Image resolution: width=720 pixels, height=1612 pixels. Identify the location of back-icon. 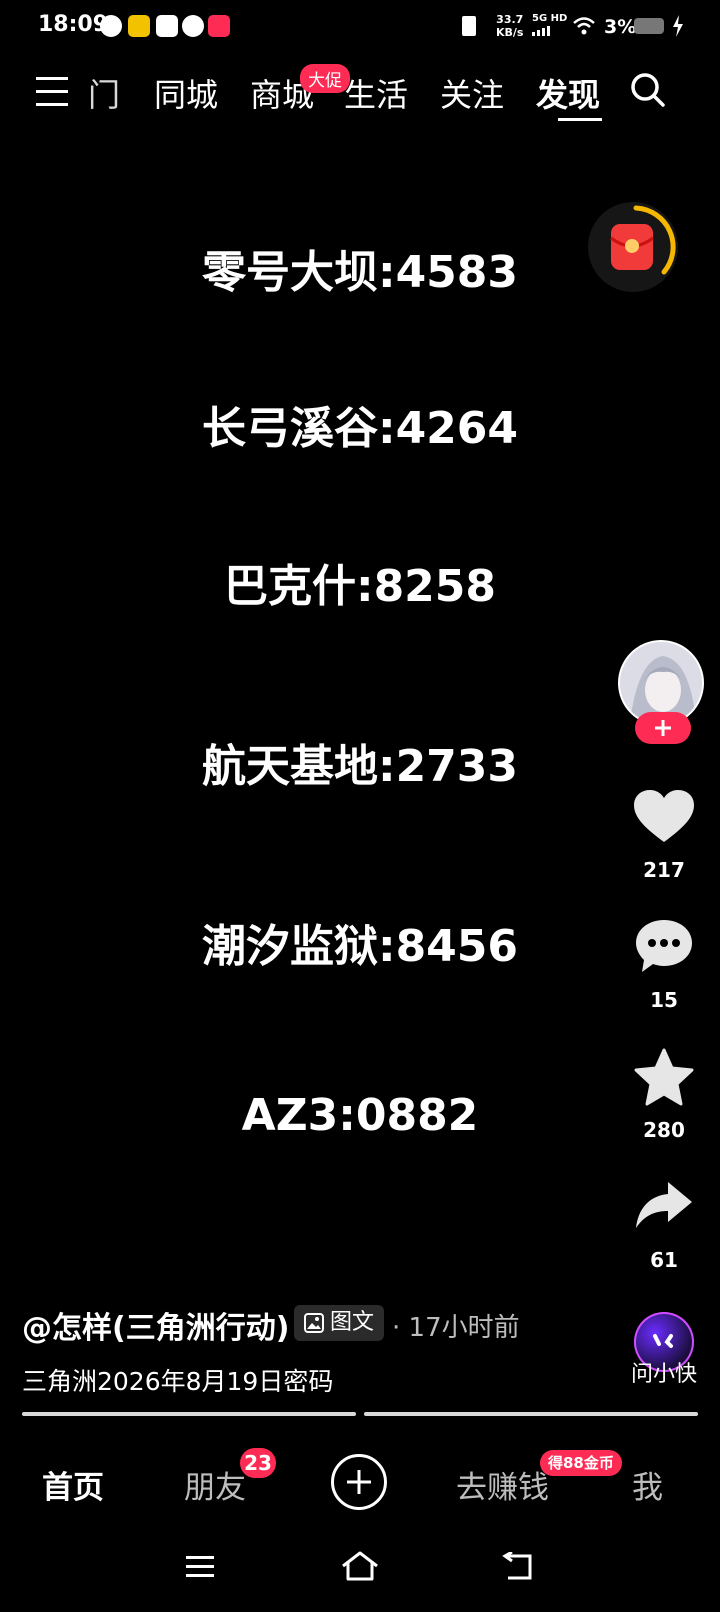
(519, 1567).